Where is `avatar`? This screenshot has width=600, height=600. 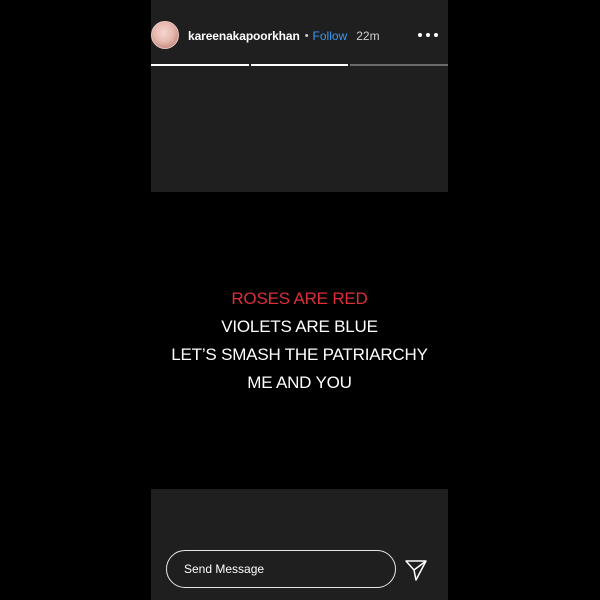 avatar is located at coordinates (165, 35).